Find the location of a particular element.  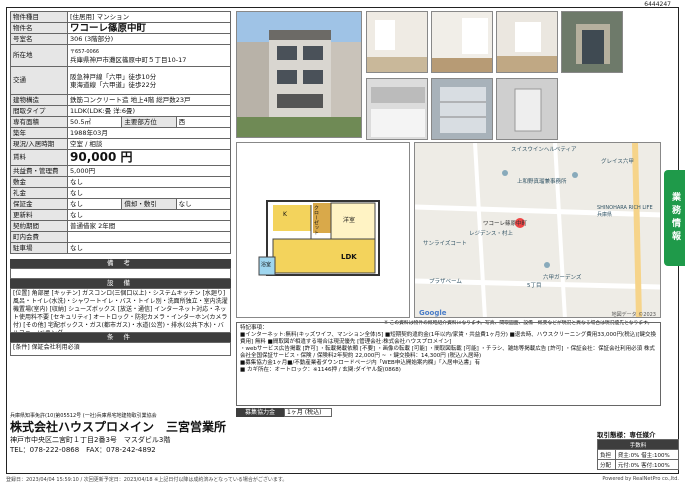

area-label: 専有面積 is located at coordinates (39, 122).